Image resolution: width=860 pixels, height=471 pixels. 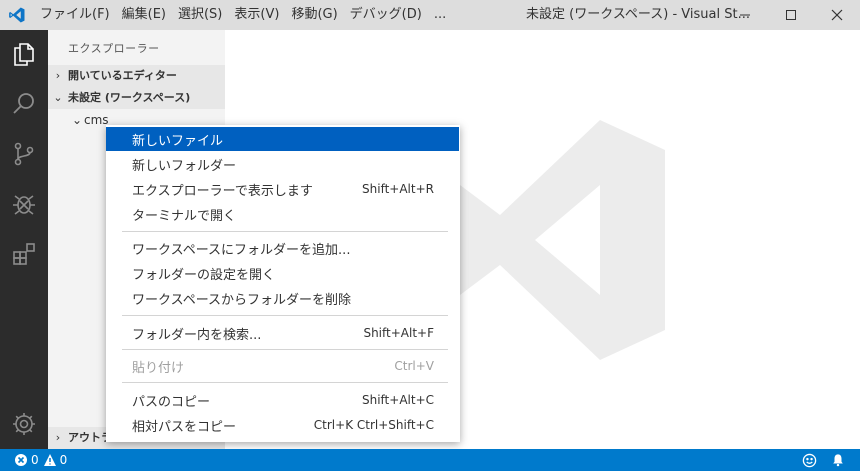 I want to click on maximize-button, so click(x=791, y=15).